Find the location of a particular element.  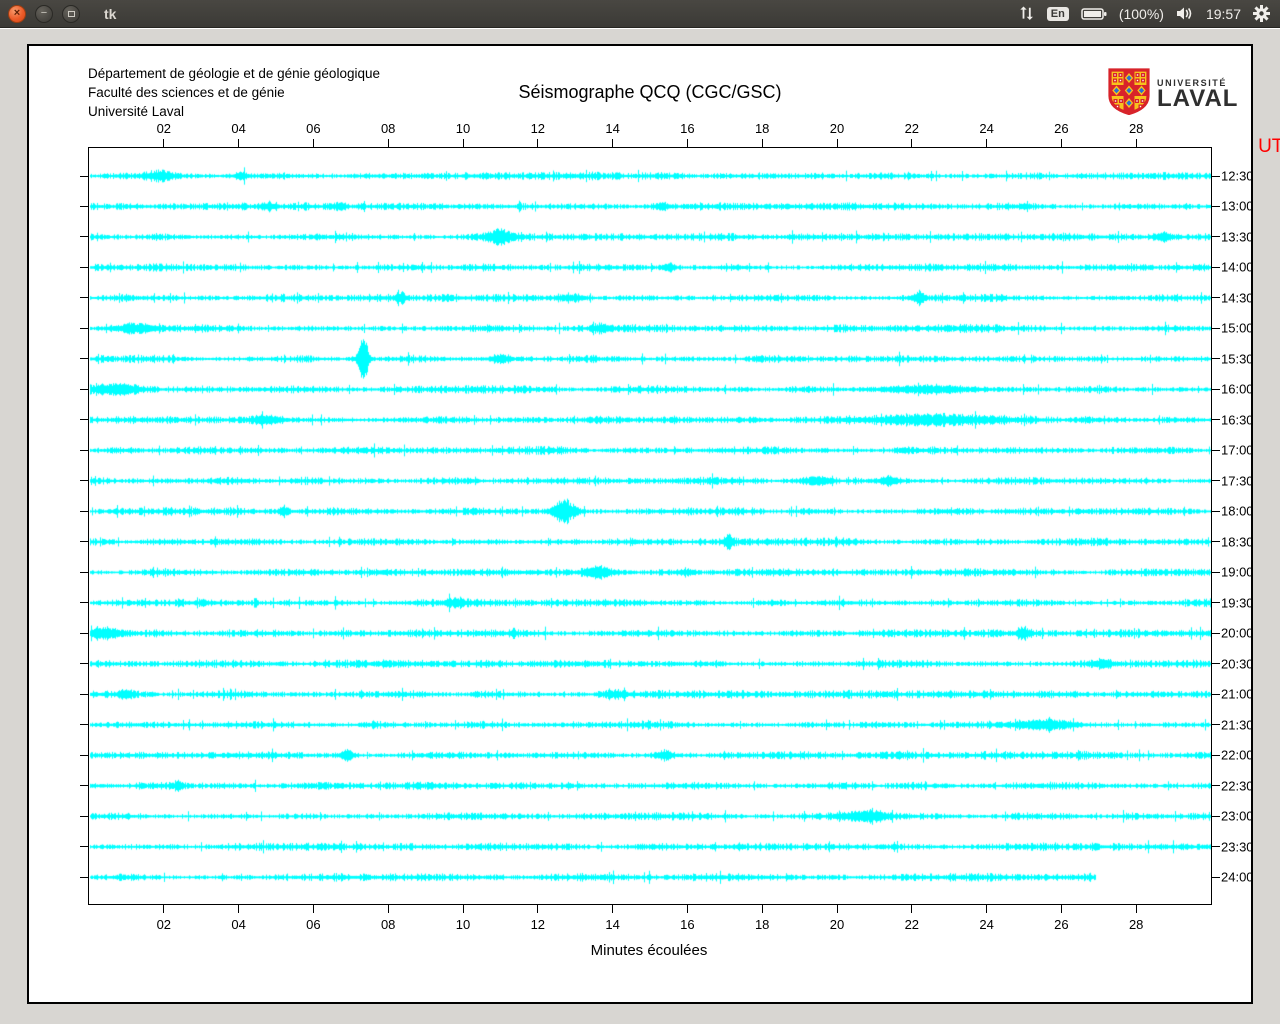

battery-icon is located at coordinates (1094, 14).